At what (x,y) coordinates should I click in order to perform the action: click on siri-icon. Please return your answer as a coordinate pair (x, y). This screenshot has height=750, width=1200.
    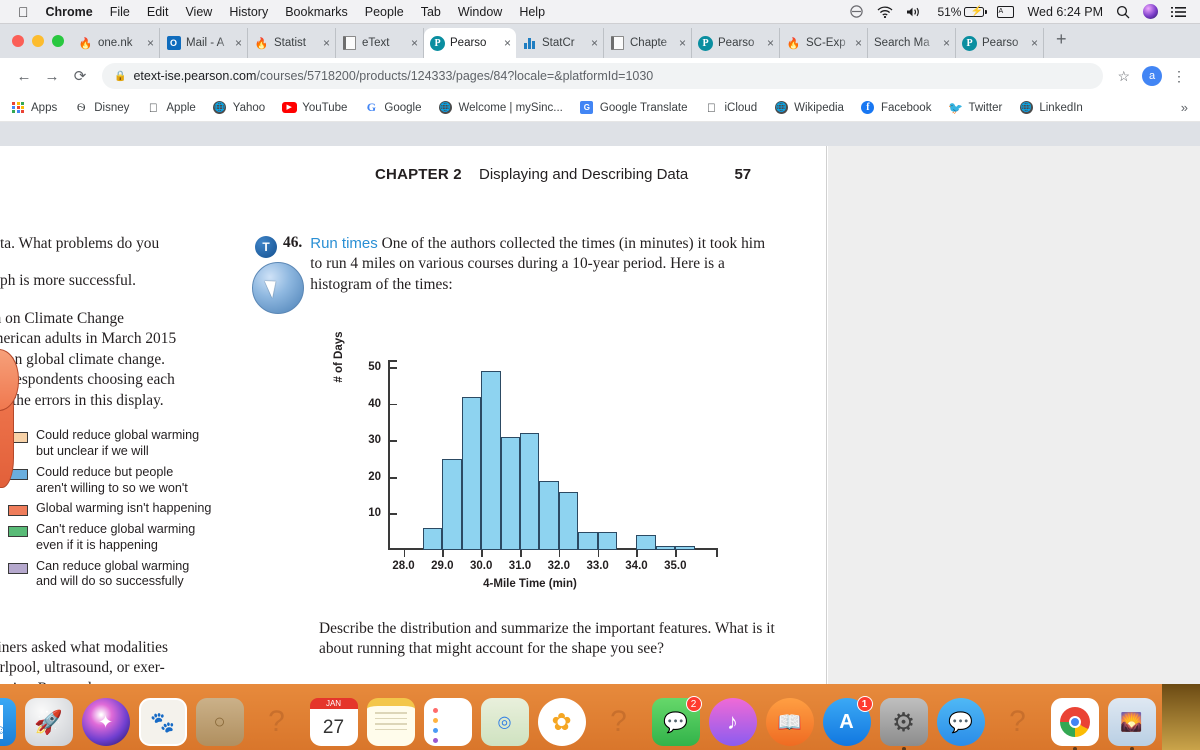
    Looking at the image, I should click on (1150, 11).